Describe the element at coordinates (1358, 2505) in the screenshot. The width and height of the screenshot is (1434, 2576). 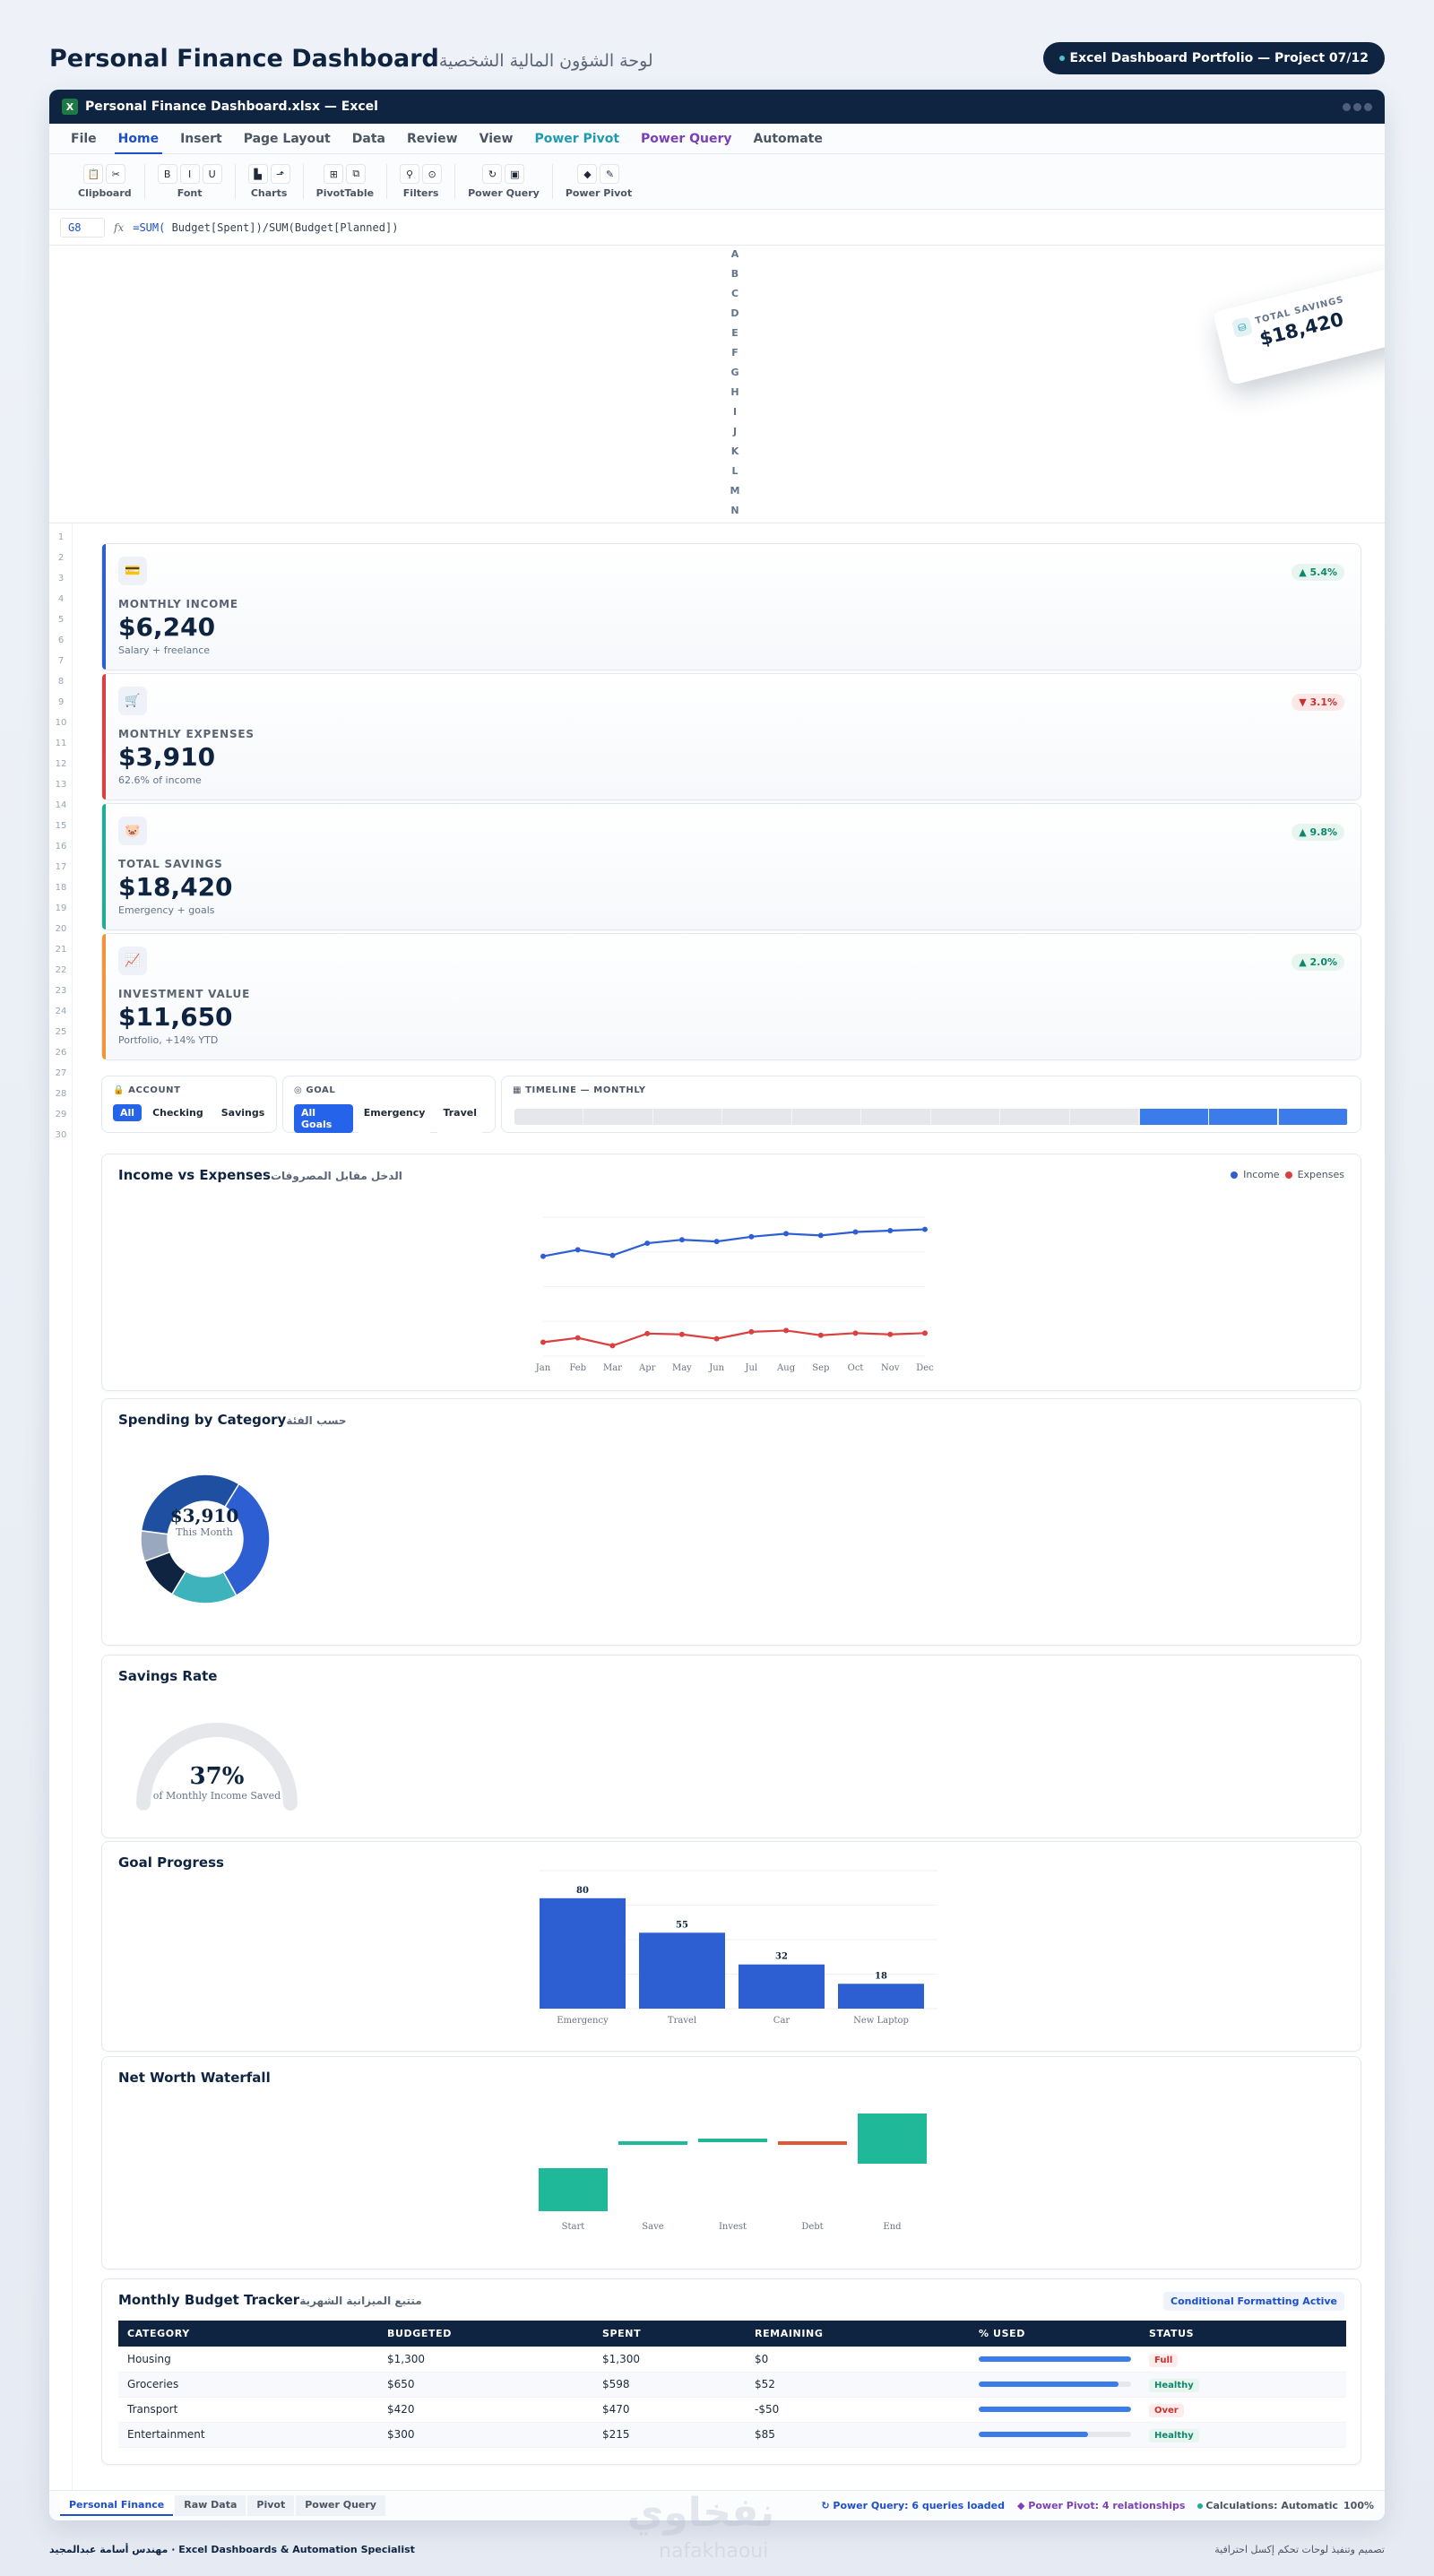
I see `zoom-level: 100%` at that location.